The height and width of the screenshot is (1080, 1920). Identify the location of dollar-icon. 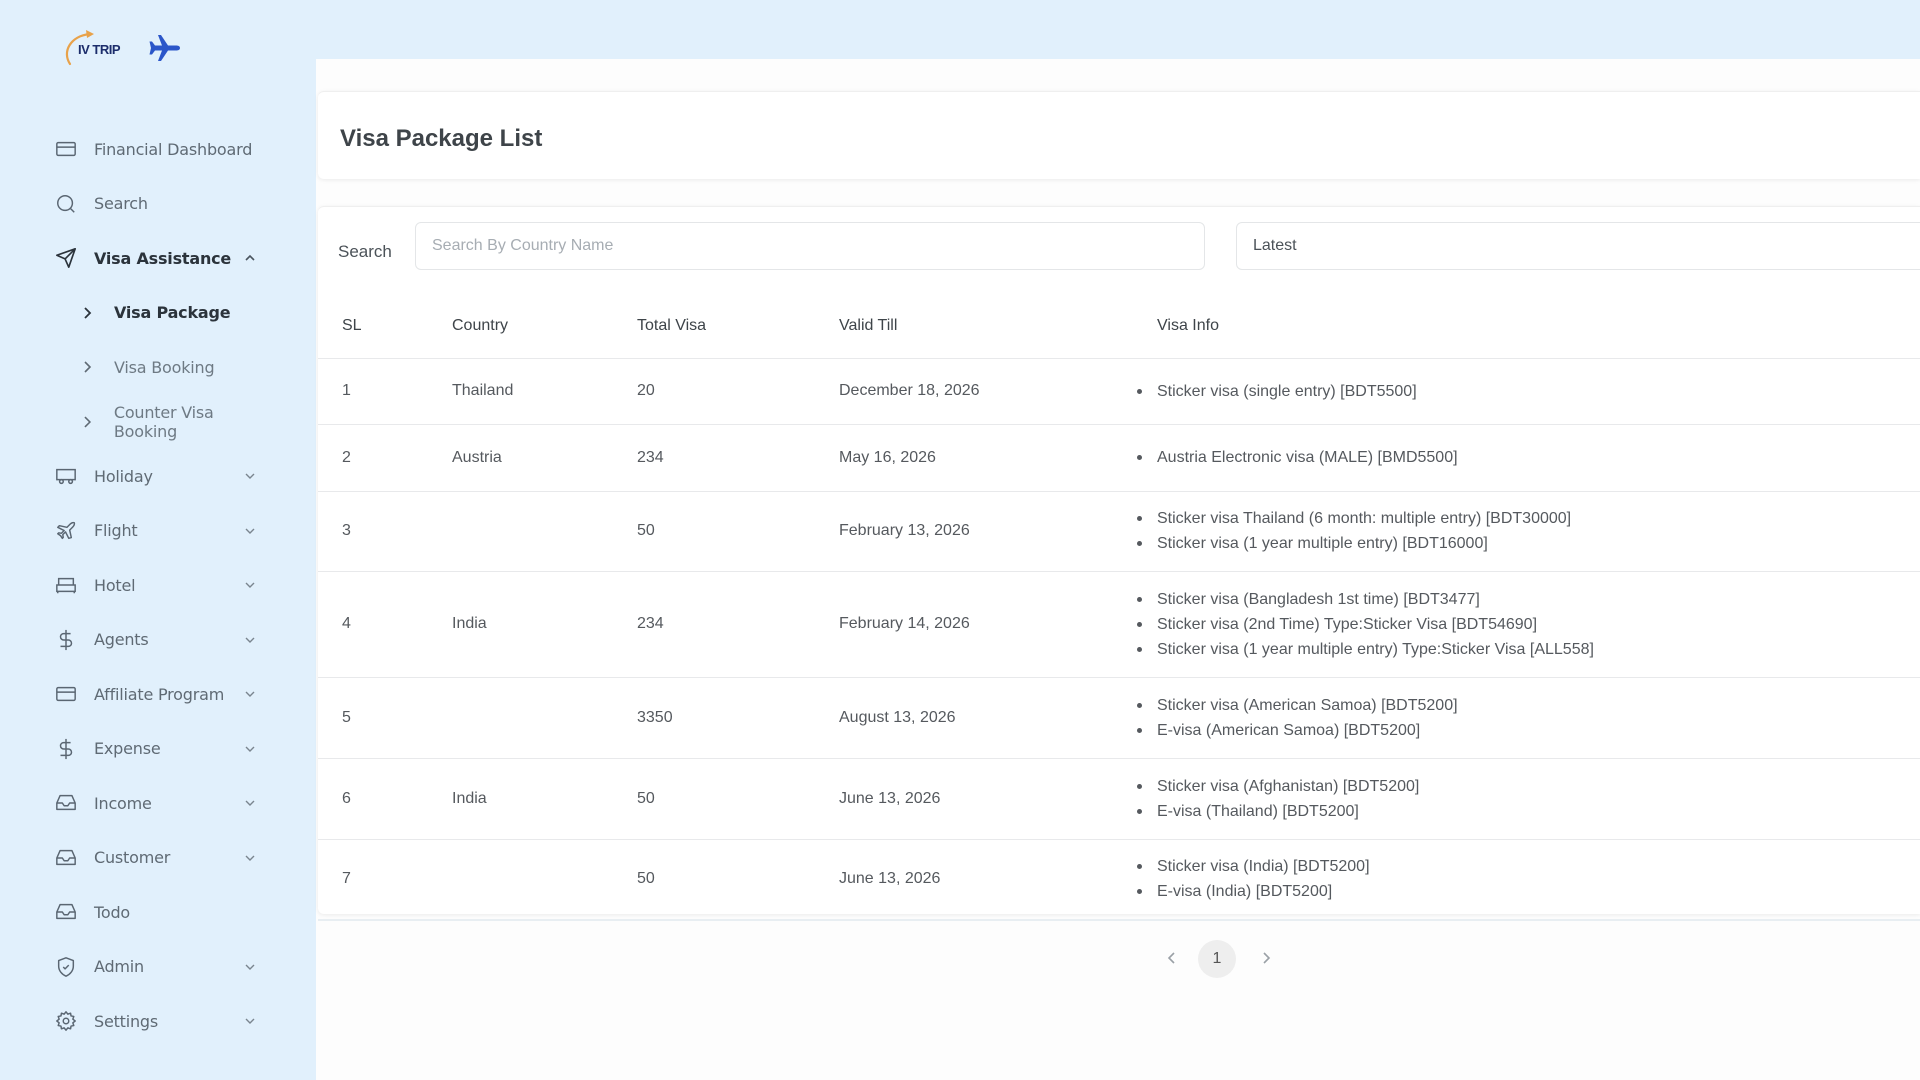
(66, 749).